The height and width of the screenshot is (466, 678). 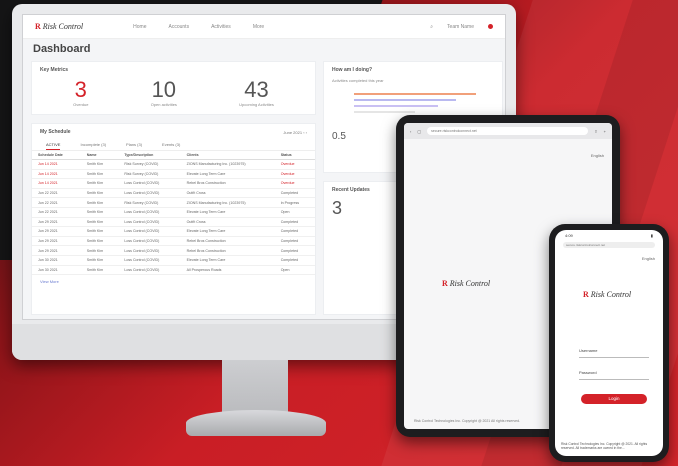 What do you see at coordinates (258, 27) in the screenshot?
I see `nav-item-more: More` at bounding box center [258, 27].